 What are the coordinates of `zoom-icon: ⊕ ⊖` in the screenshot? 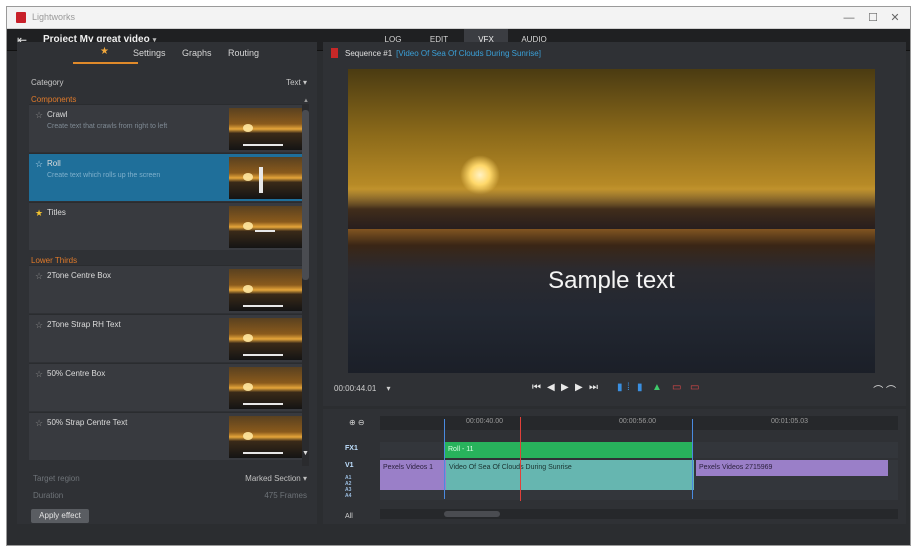 It's located at (357, 422).